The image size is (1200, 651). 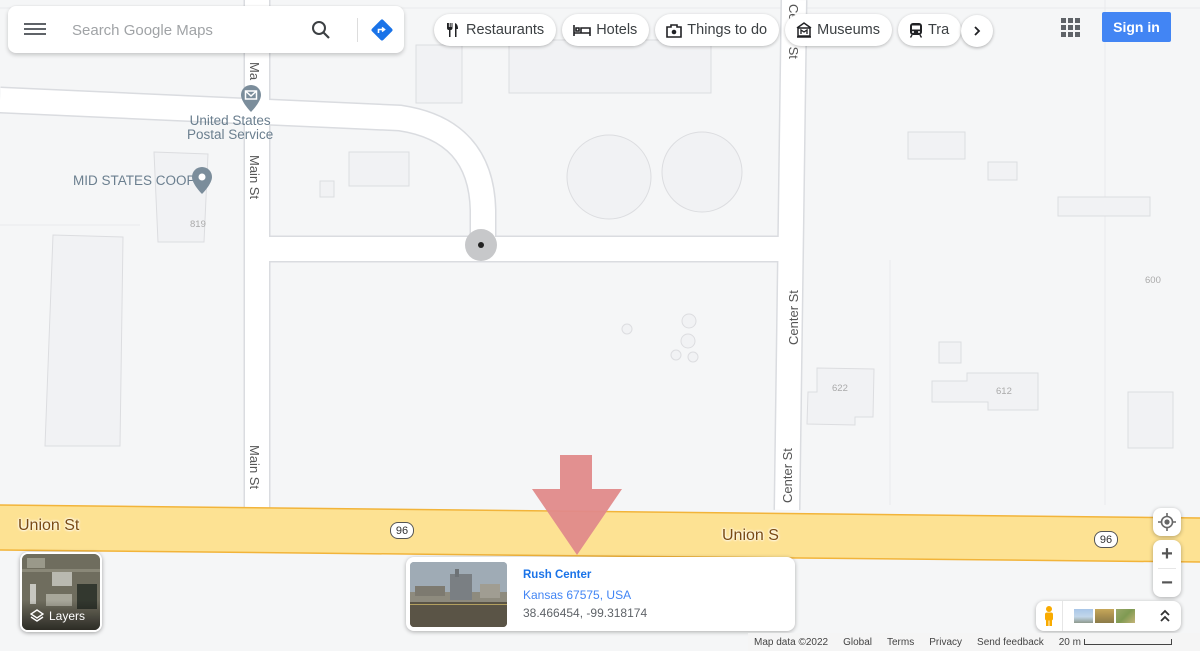 I want to click on my-location-button, so click(x=1167, y=522).